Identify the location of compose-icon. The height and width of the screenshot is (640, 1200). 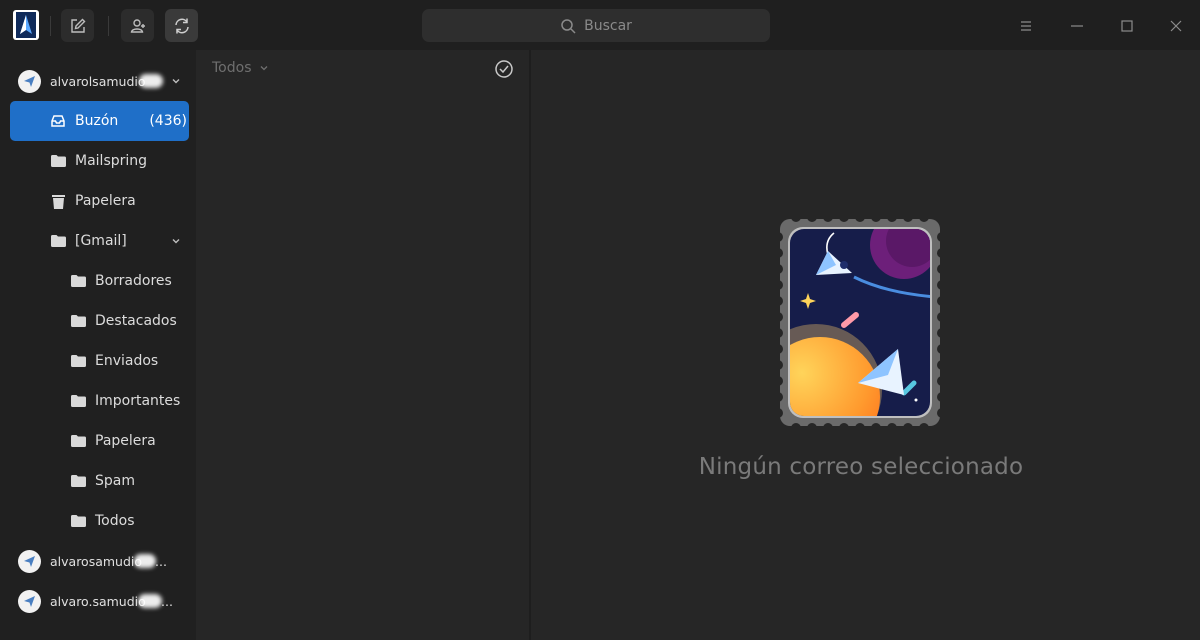
(77, 25).